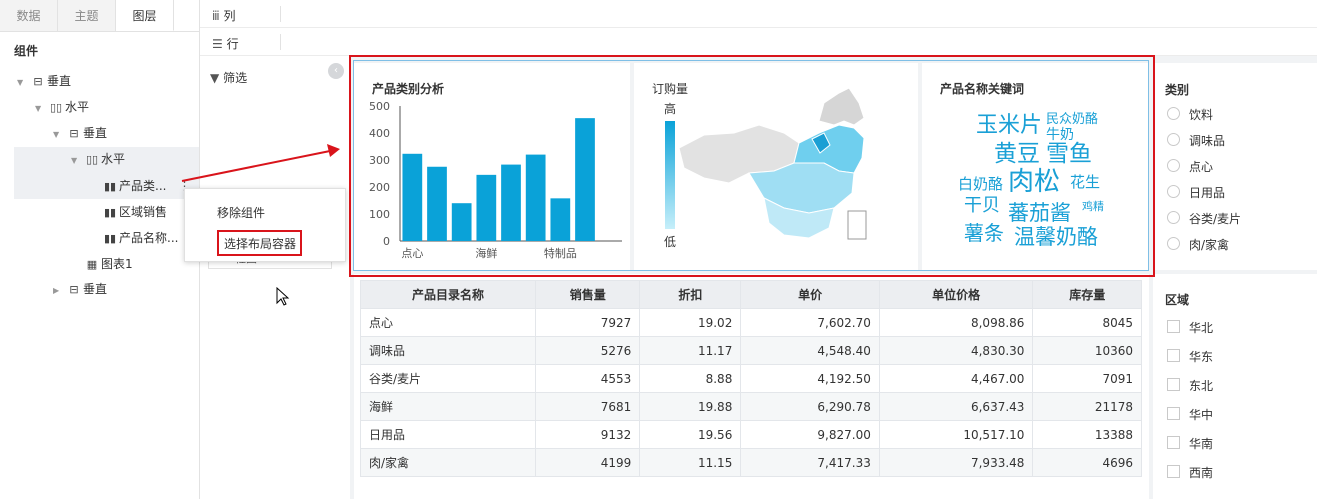 This screenshot has width=1317, height=499. What do you see at coordinates (588, 434) in the screenshot?
I see `table-cell: 9132` at bounding box center [588, 434].